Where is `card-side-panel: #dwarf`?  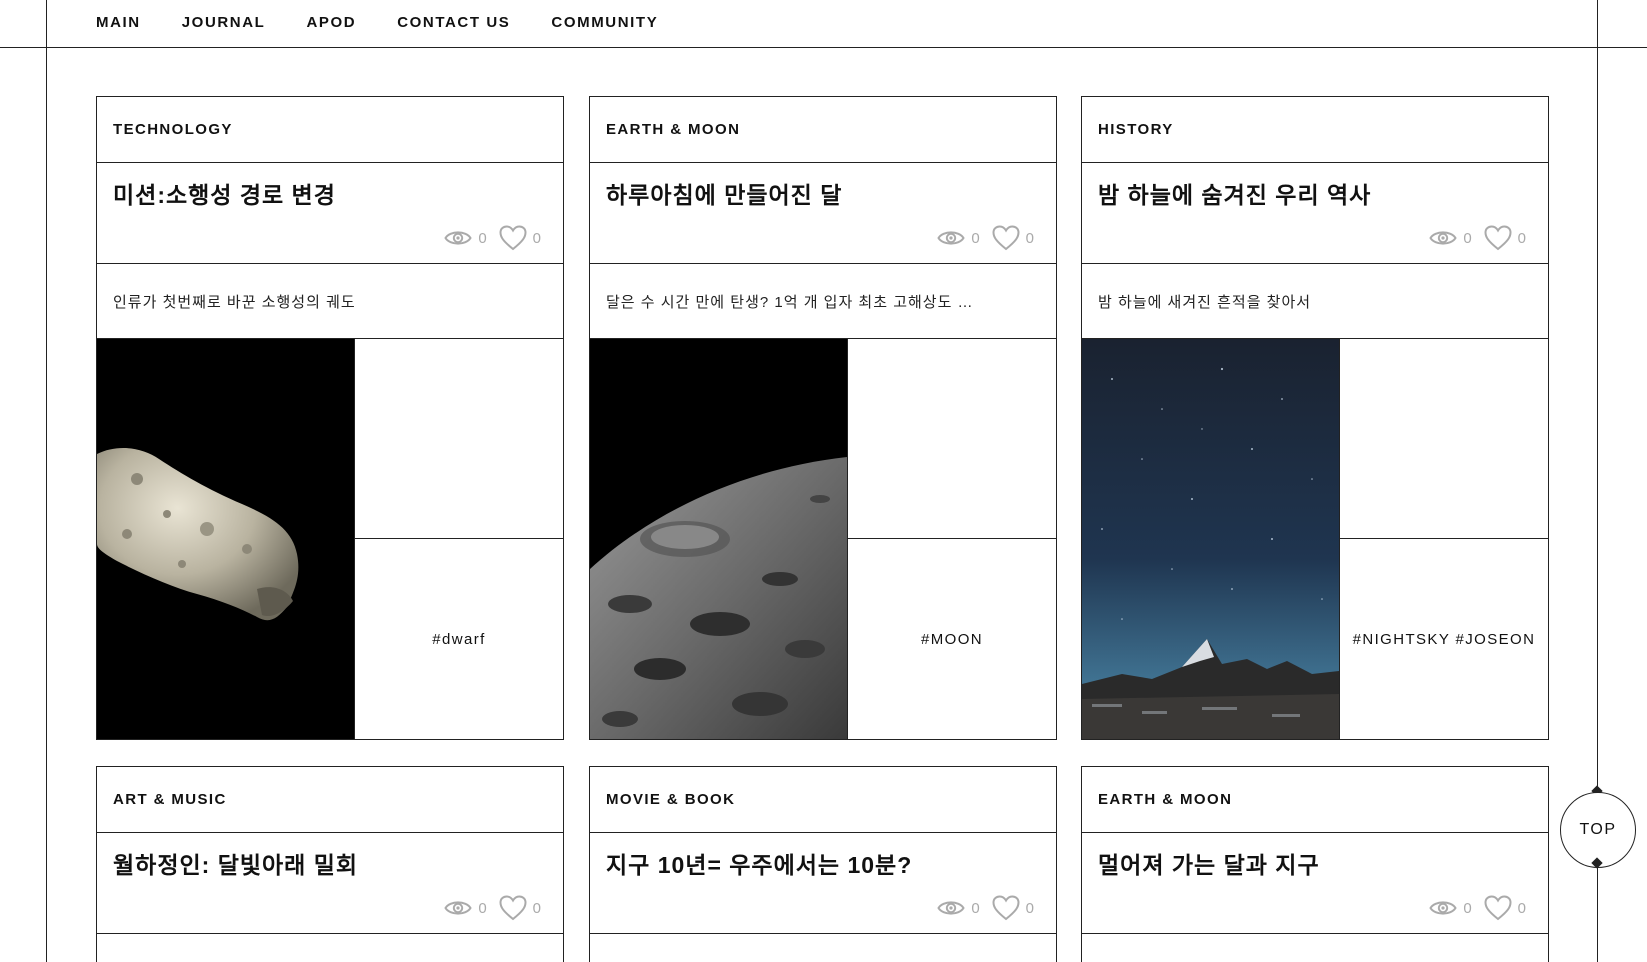
card-side-panel: #dwarf is located at coordinates (458, 539).